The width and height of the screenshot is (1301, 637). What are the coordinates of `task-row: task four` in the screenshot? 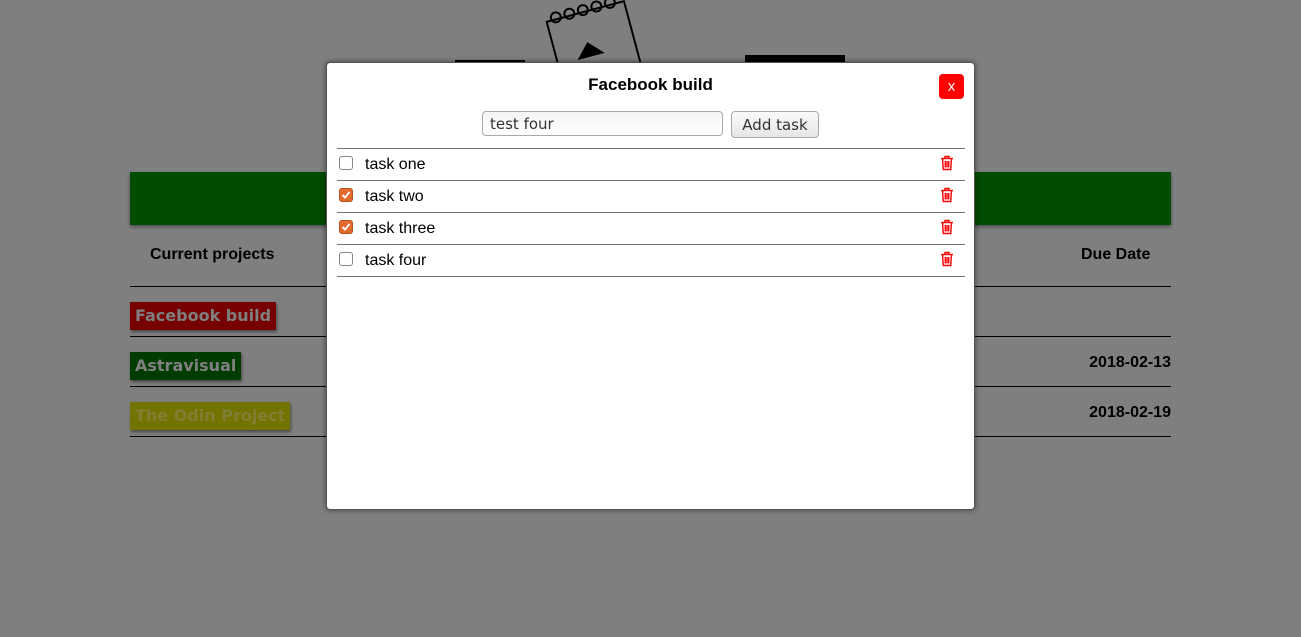 It's located at (651, 261).